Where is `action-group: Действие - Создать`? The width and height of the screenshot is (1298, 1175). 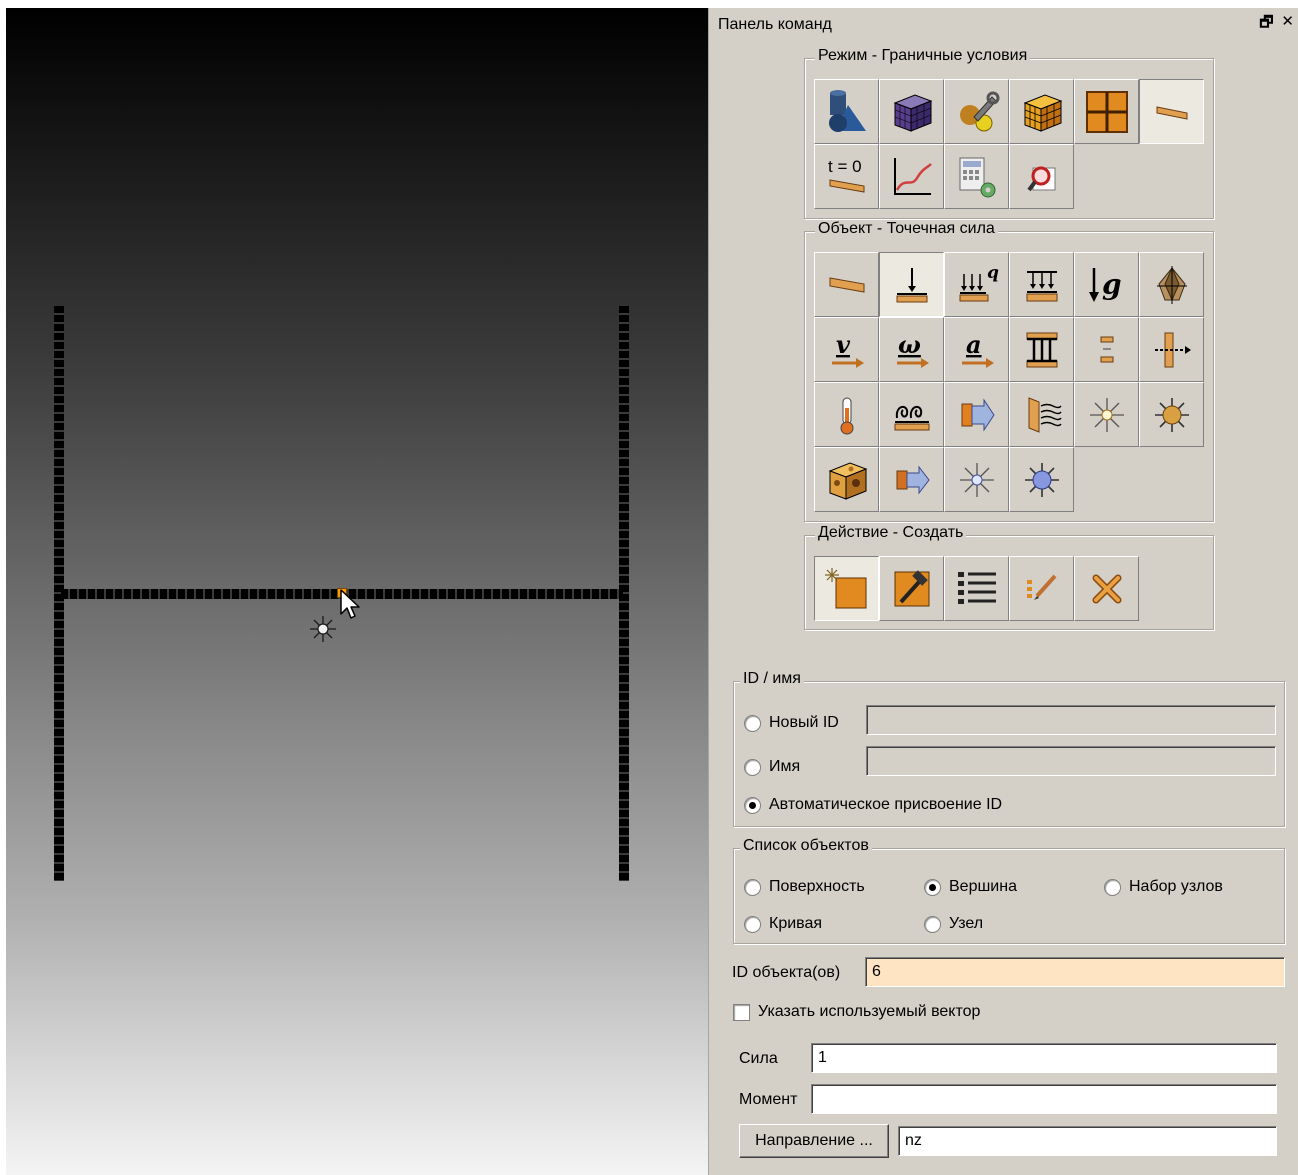
action-group: Действие - Создать is located at coordinates (1009, 577).